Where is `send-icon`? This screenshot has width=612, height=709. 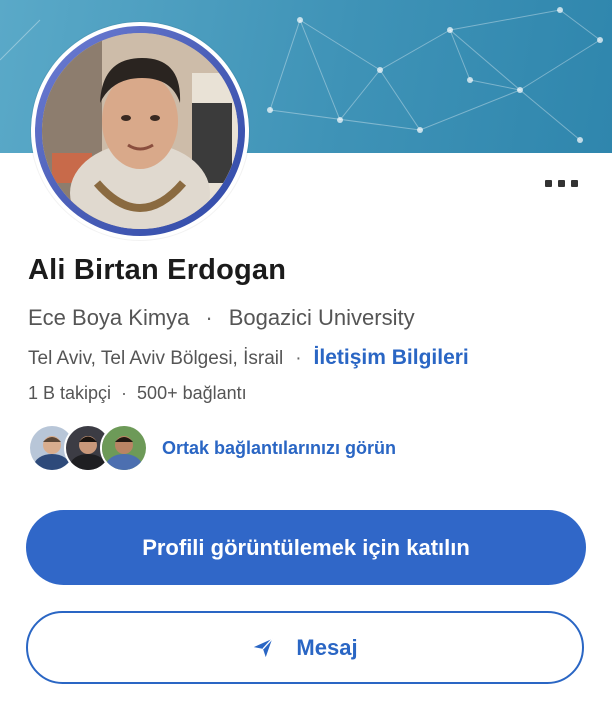 send-icon is located at coordinates (263, 648).